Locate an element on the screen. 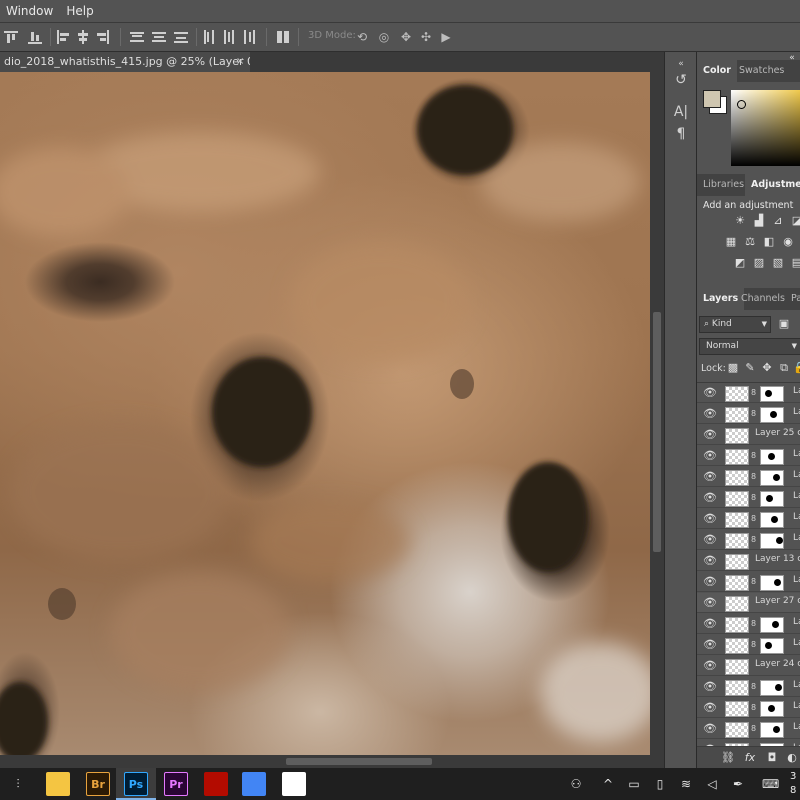 This screenshot has width=800, height=800. layer-row: 👁 Layer 24 cop is located at coordinates (748, 666).